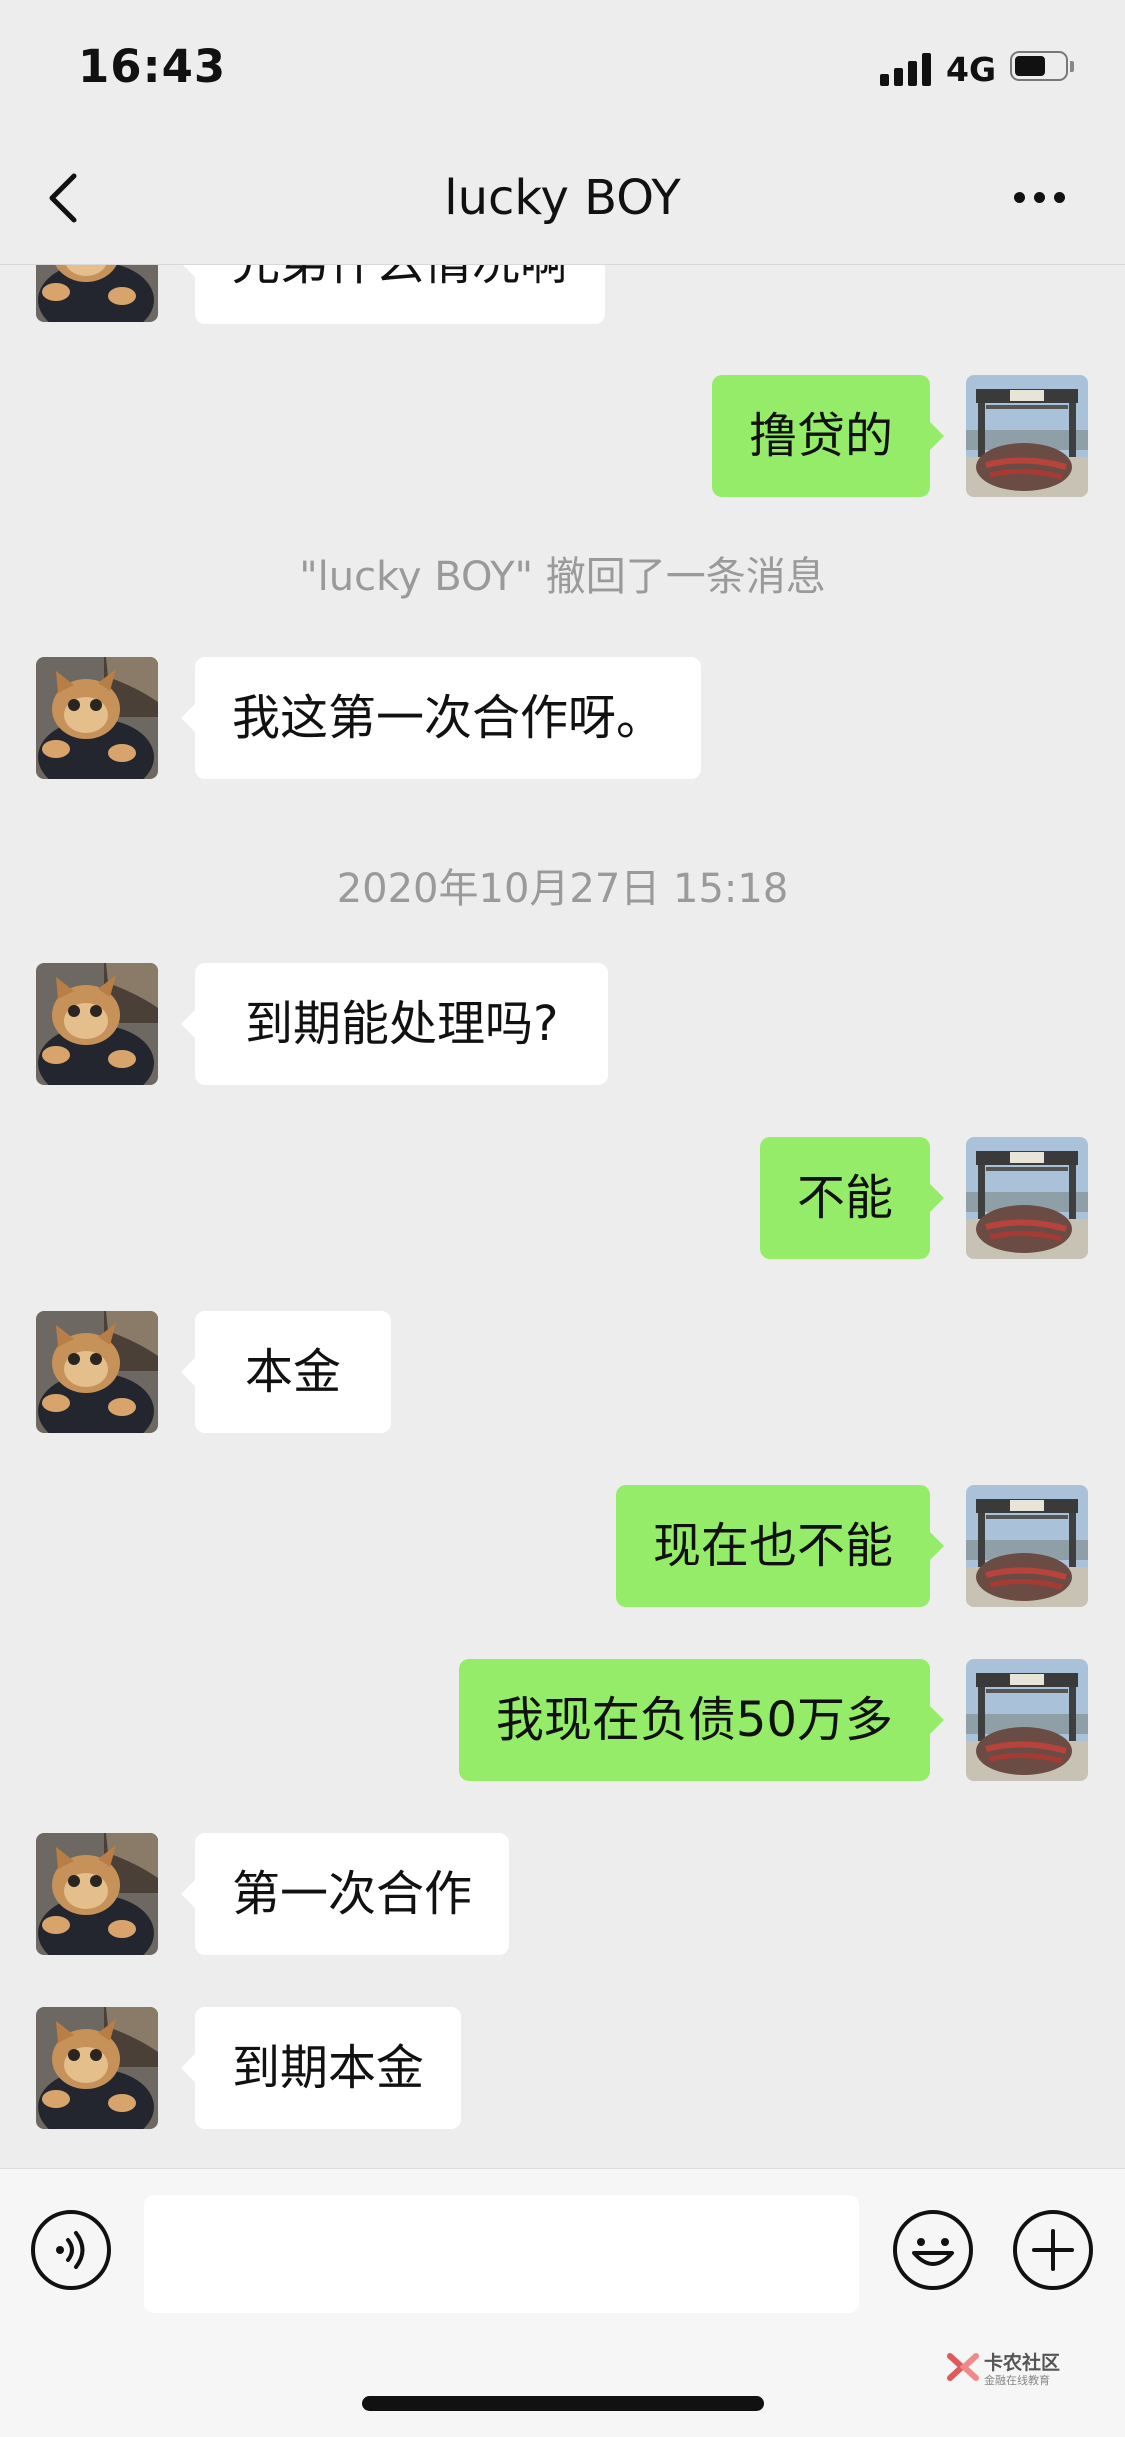 The width and height of the screenshot is (1125, 2437). Describe the element at coordinates (563, 2403) in the screenshot. I see `home-indicator` at that location.